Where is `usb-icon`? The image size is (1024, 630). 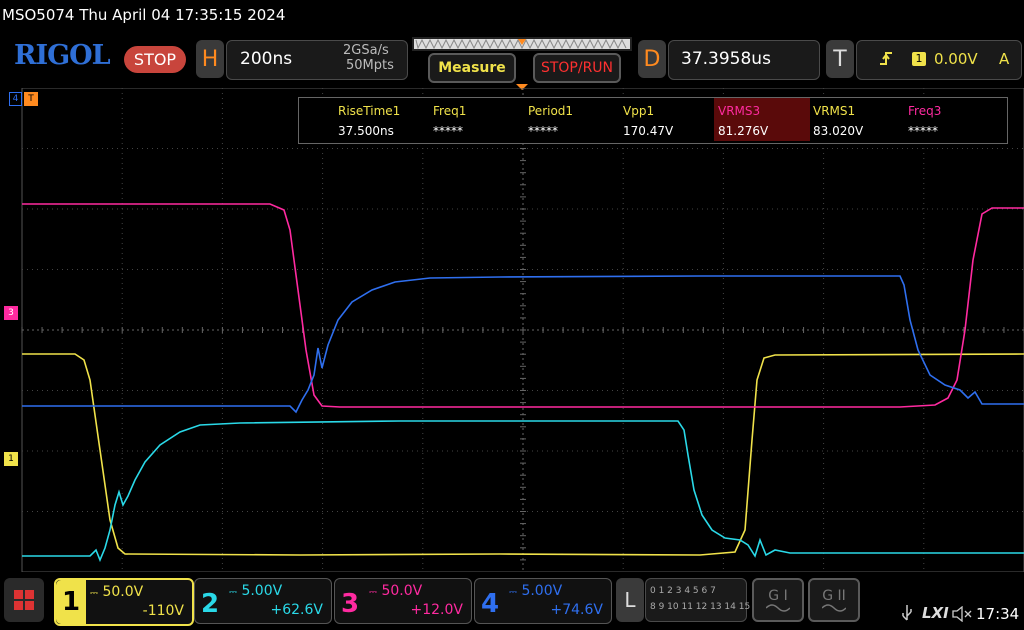 usb-icon is located at coordinates (907, 613).